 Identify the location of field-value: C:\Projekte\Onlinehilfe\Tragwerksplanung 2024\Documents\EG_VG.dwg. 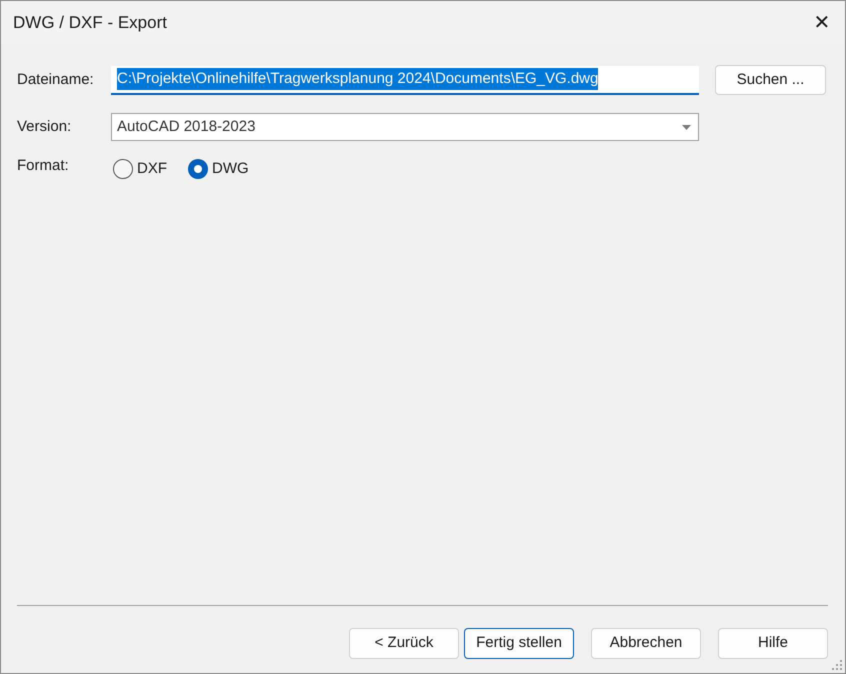
(357, 79).